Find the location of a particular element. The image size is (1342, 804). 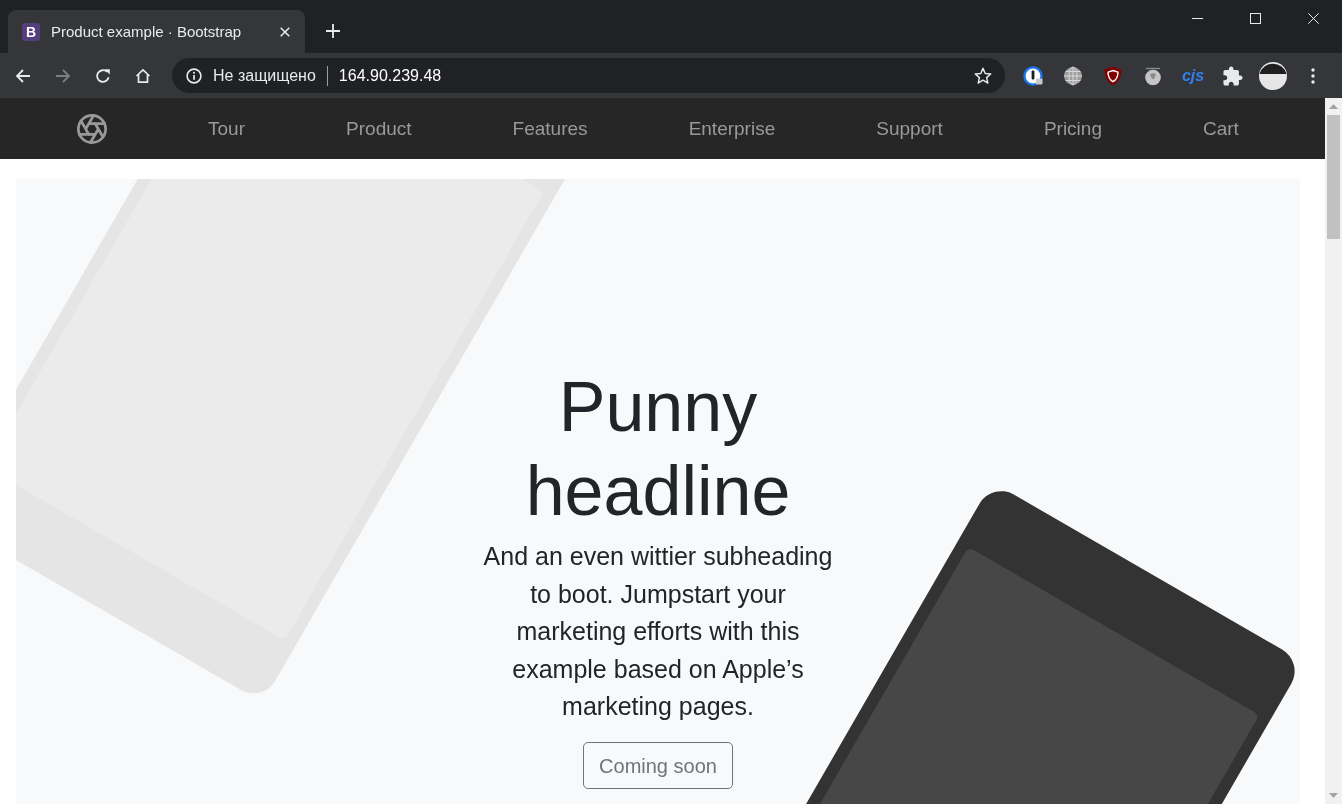

home-icon is located at coordinates (143, 75).